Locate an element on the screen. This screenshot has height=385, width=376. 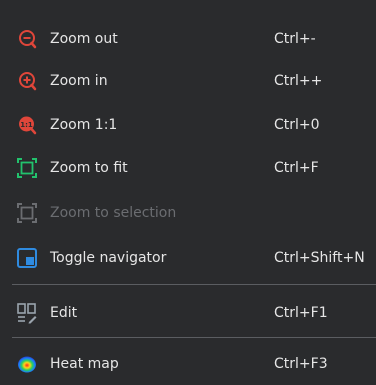
menu-item-zoom-out: Zoom out Ctrl+- is located at coordinates (188, 39).